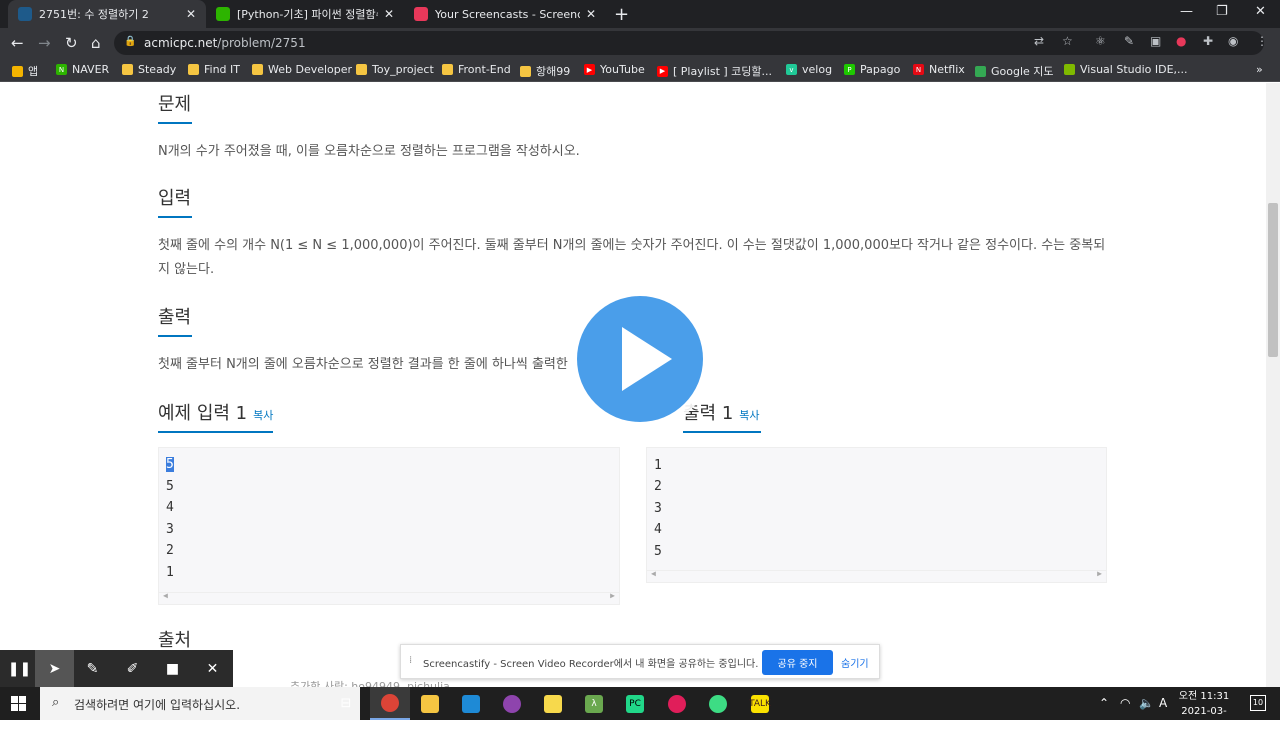  What do you see at coordinates (545, 71) in the screenshot?
I see `bookmark-hanghae99: 항해99` at bounding box center [545, 71].